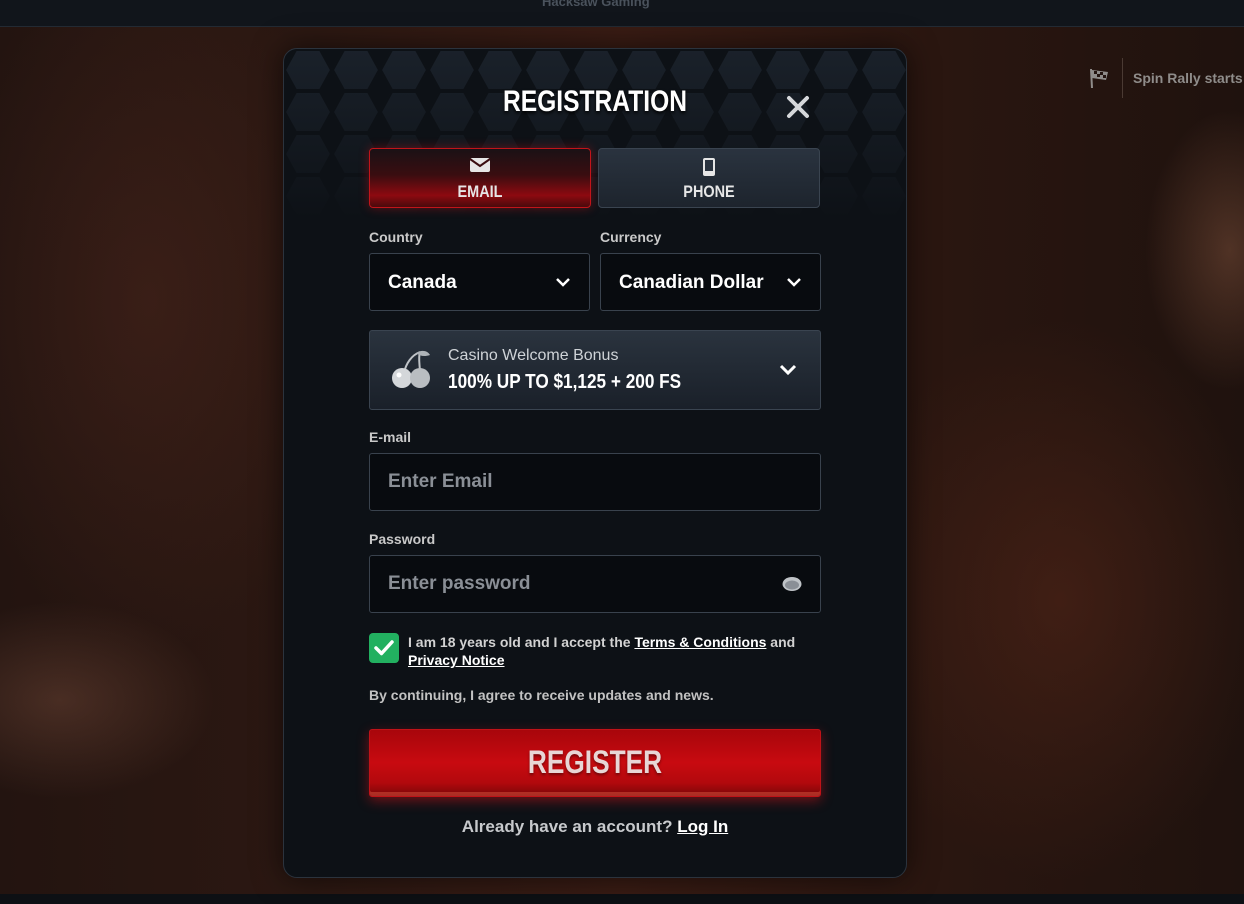 The image size is (1244, 904). What do you see at coordinates (1099, 78) in the screenshot?
I see `checkered-flag-icon` at bounding box center [1099, 78].